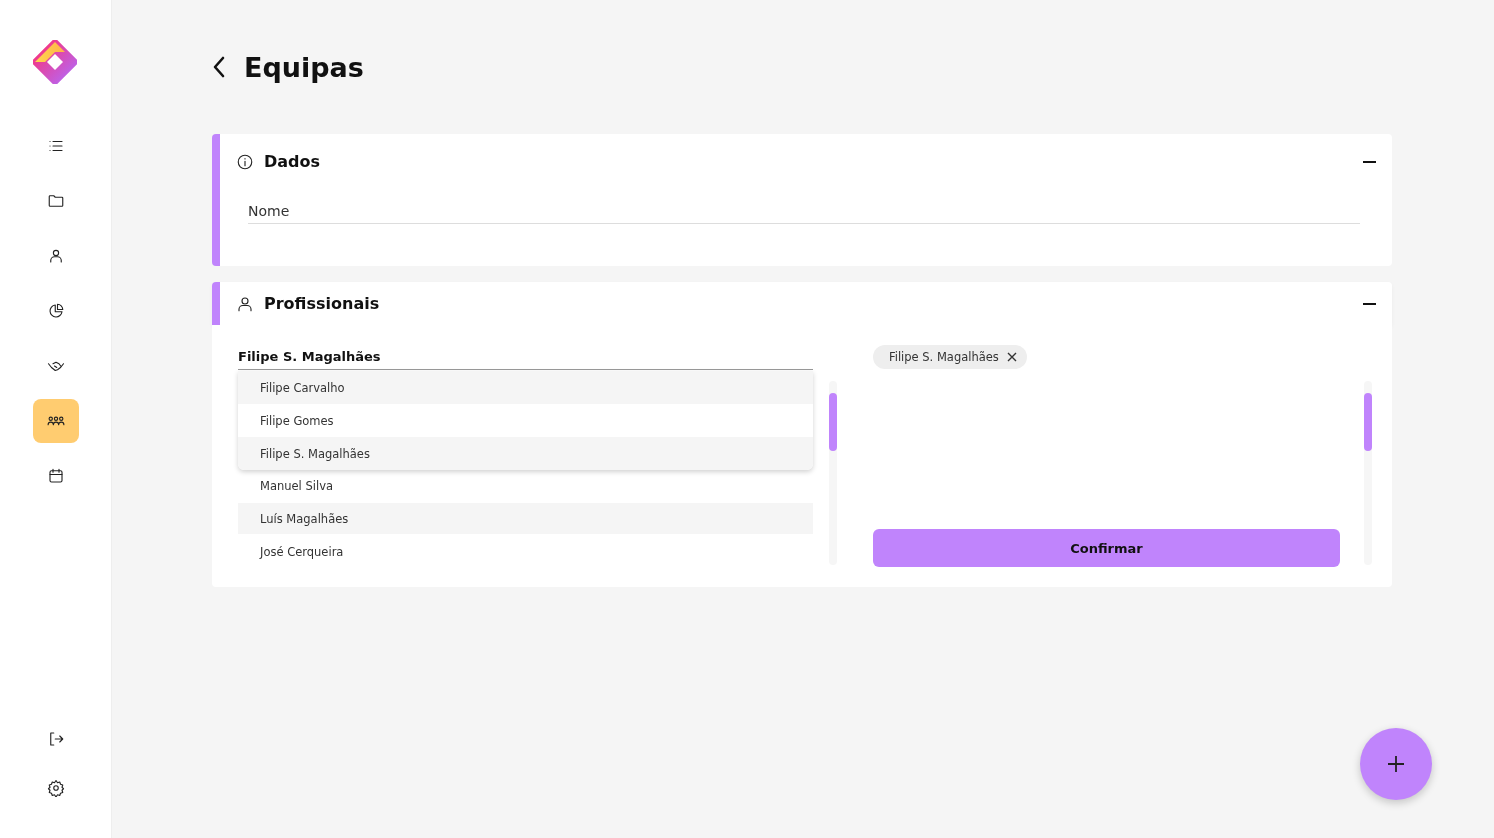  Describe the element at coordinates (322, 303) in the screenshot. I see `section-title: Profissionais` at that location.